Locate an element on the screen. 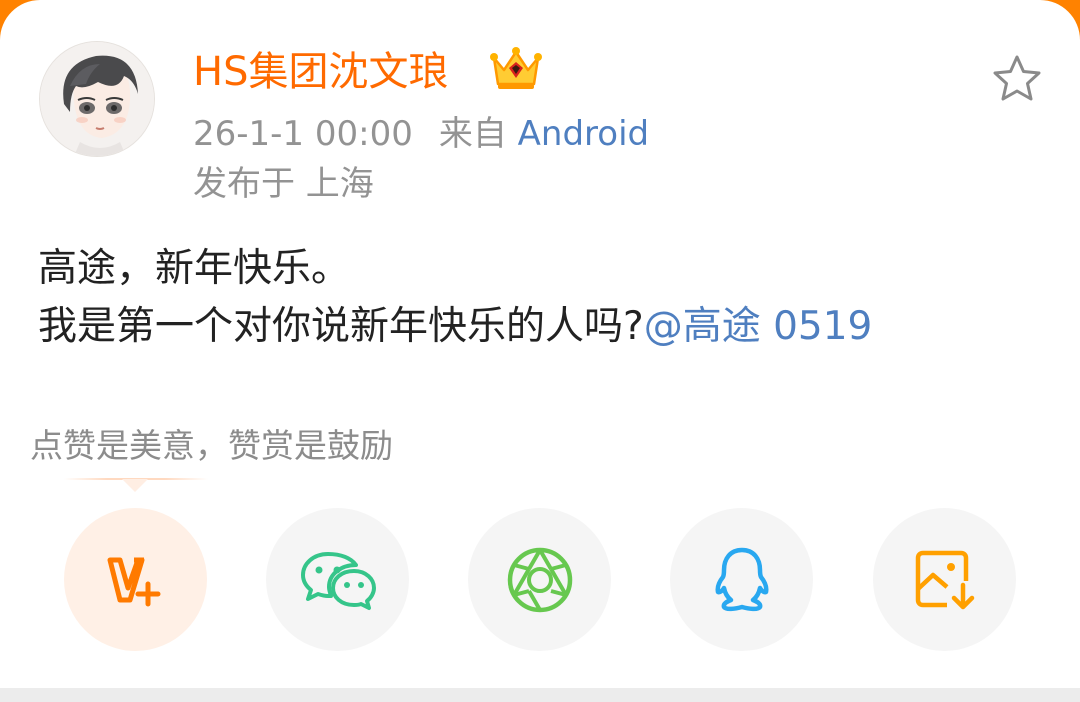  moments-aperture-icon is located at coordinates (539, 579).